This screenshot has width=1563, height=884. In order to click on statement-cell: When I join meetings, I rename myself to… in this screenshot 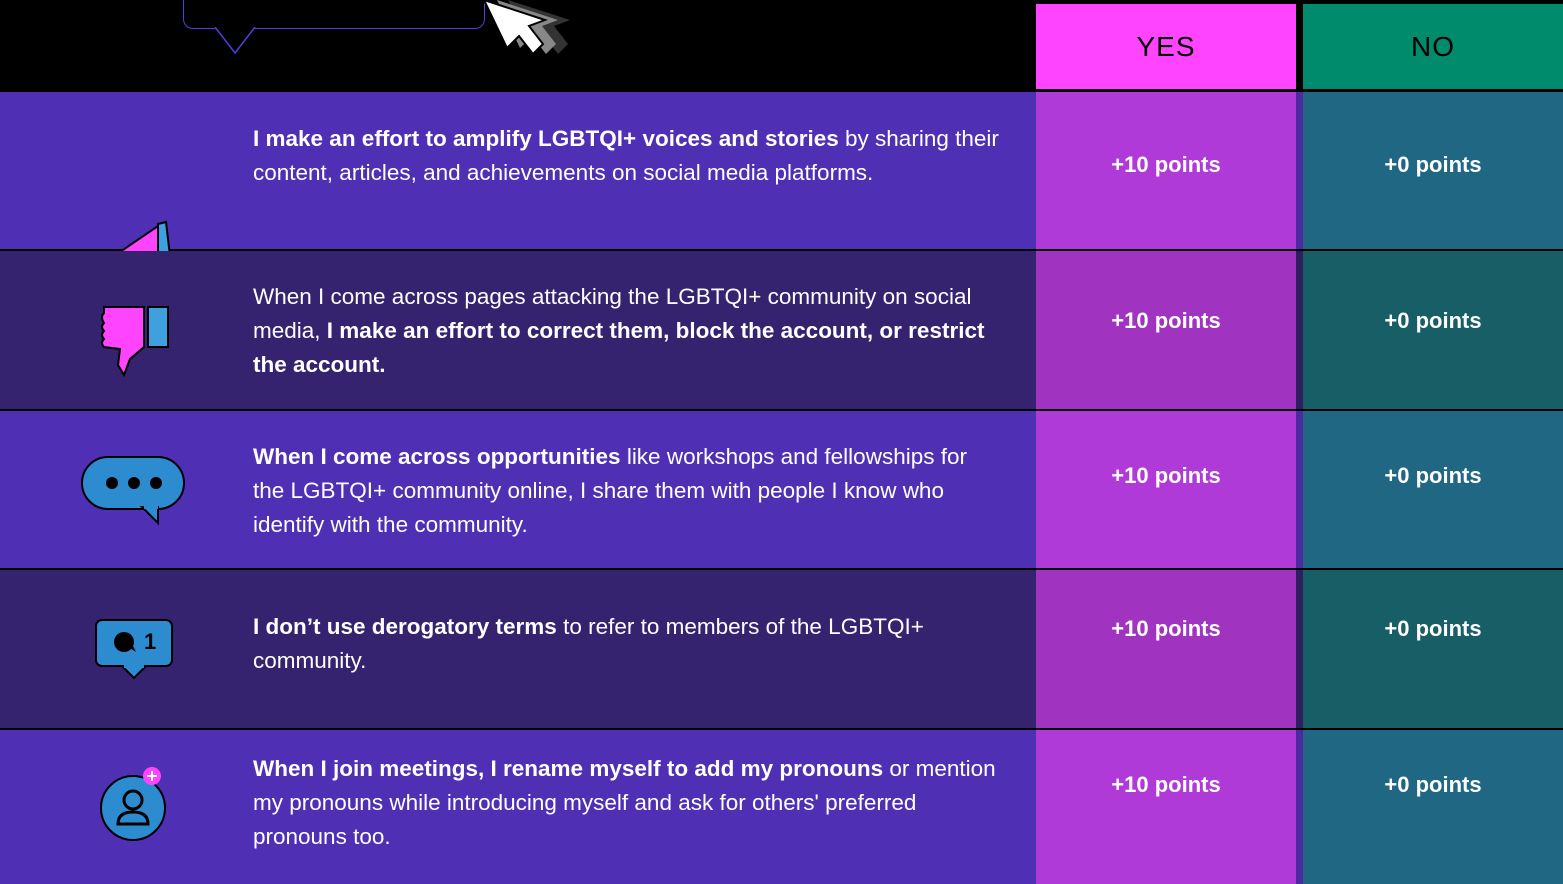, I will do `click(518, 807)`.